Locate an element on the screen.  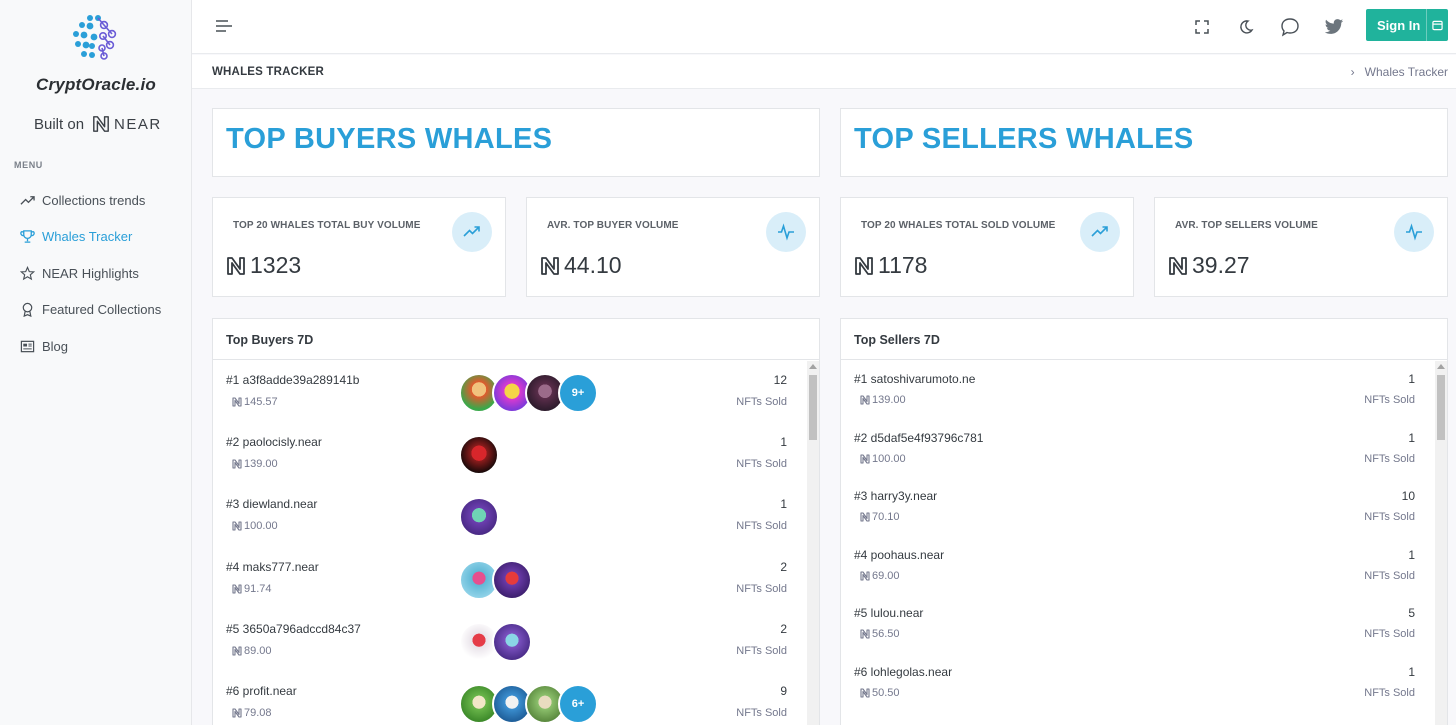
nft-count: 9 is located at coordinates (783, 690).